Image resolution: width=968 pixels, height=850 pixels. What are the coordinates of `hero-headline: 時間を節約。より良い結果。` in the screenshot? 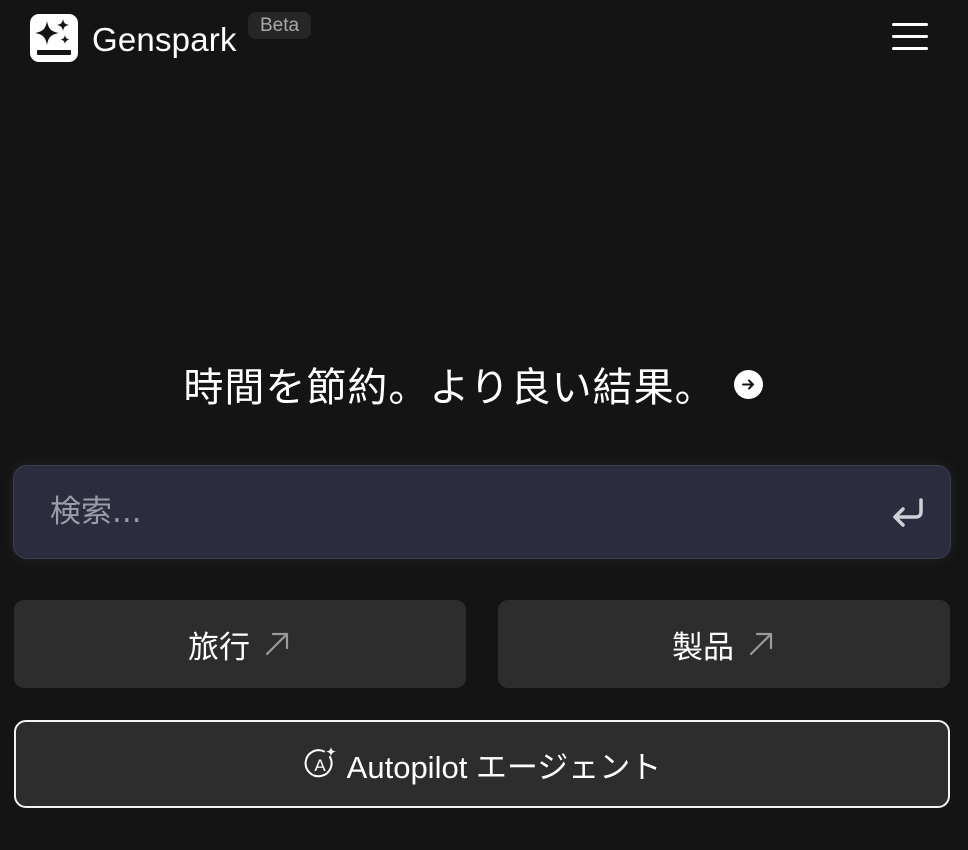 It's located at (484, 384).